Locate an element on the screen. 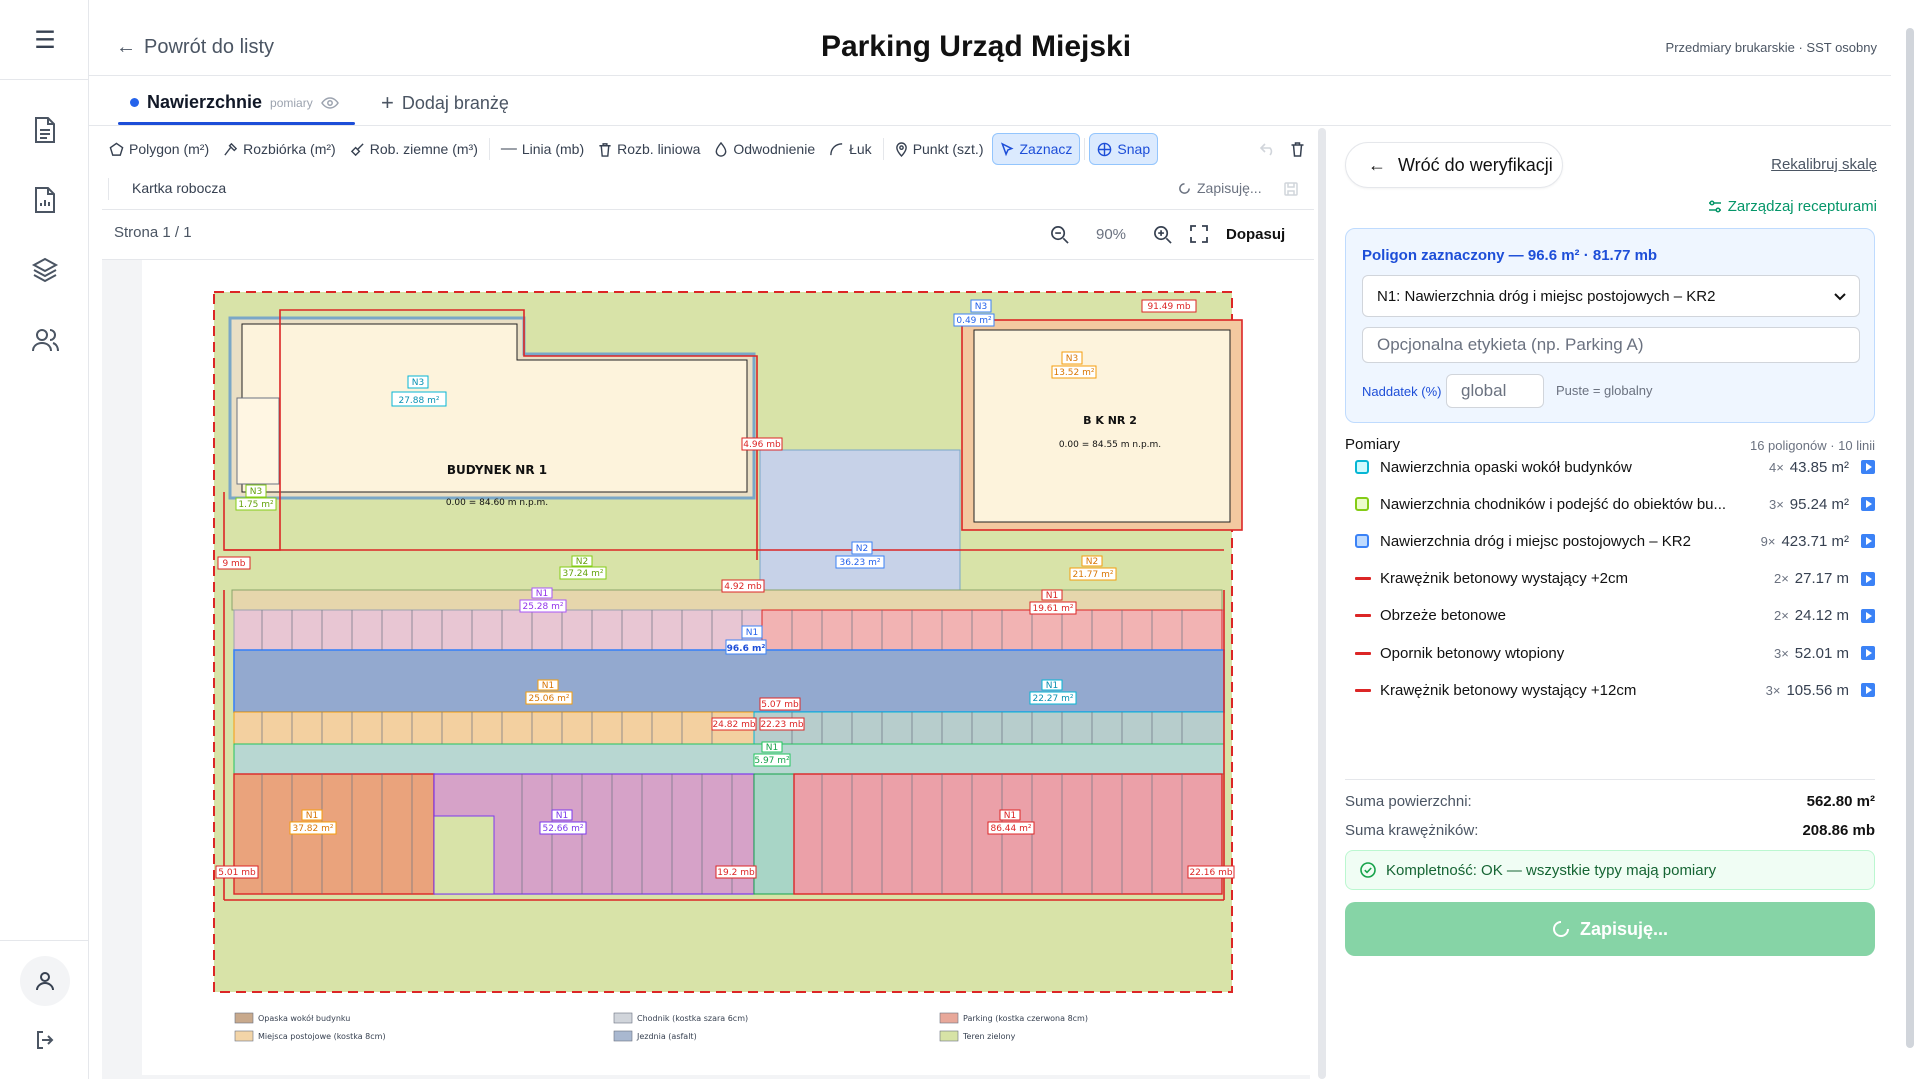 The width and height of the screenshot is (1919, 1079). menu-icon: ☰ is located at coordinates (45, 40).